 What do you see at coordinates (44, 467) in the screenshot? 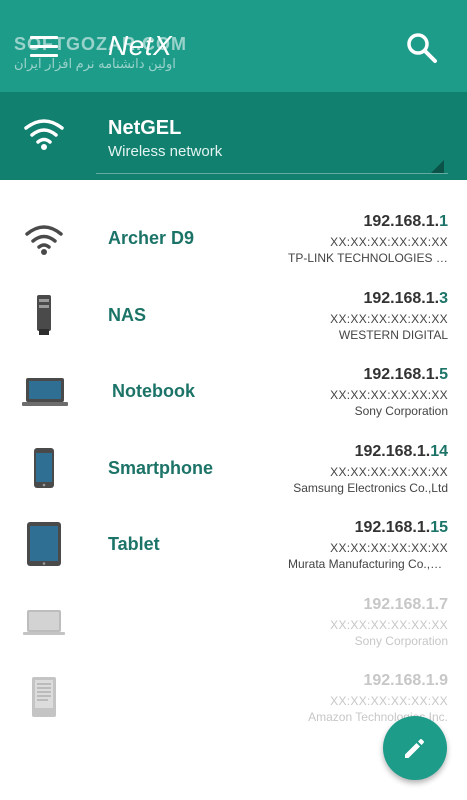
I see `smartphone-icon` at bounding box center [44, 467].